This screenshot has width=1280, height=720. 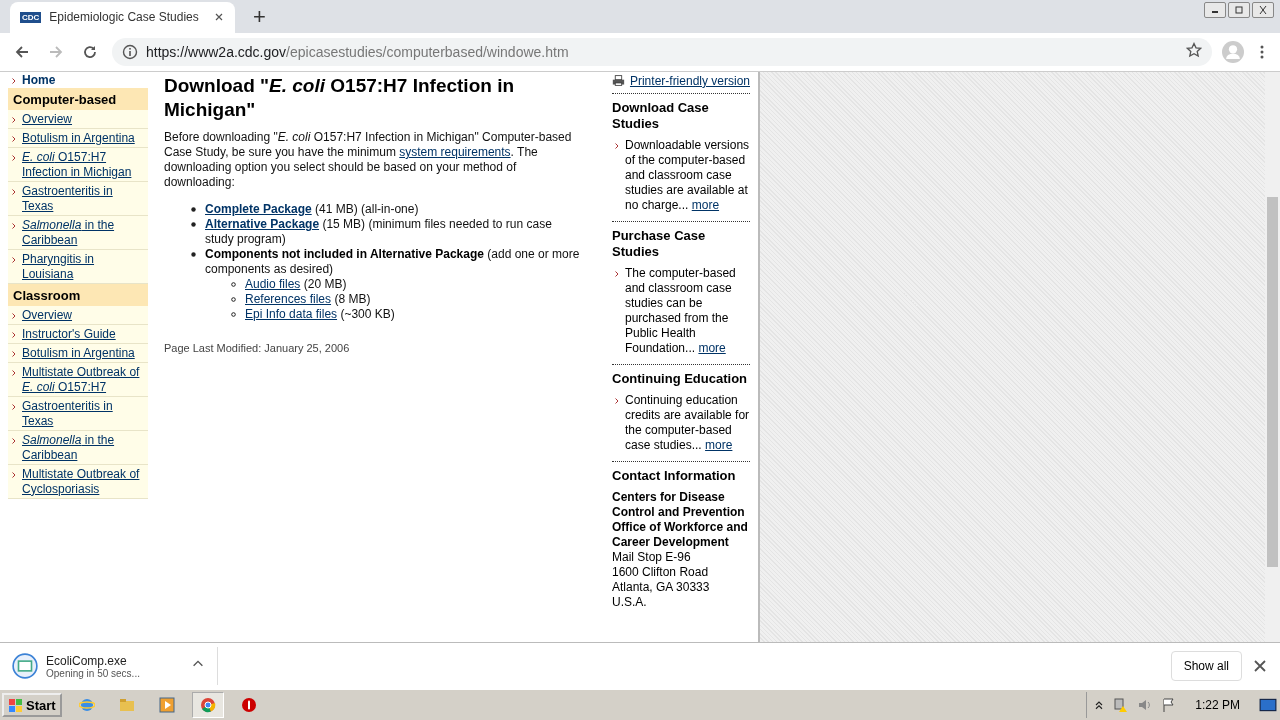 What do you see at coordinates (259, 16) in the screenshot?
I see `new-tab-button: +` at bounding box center [259, 16].